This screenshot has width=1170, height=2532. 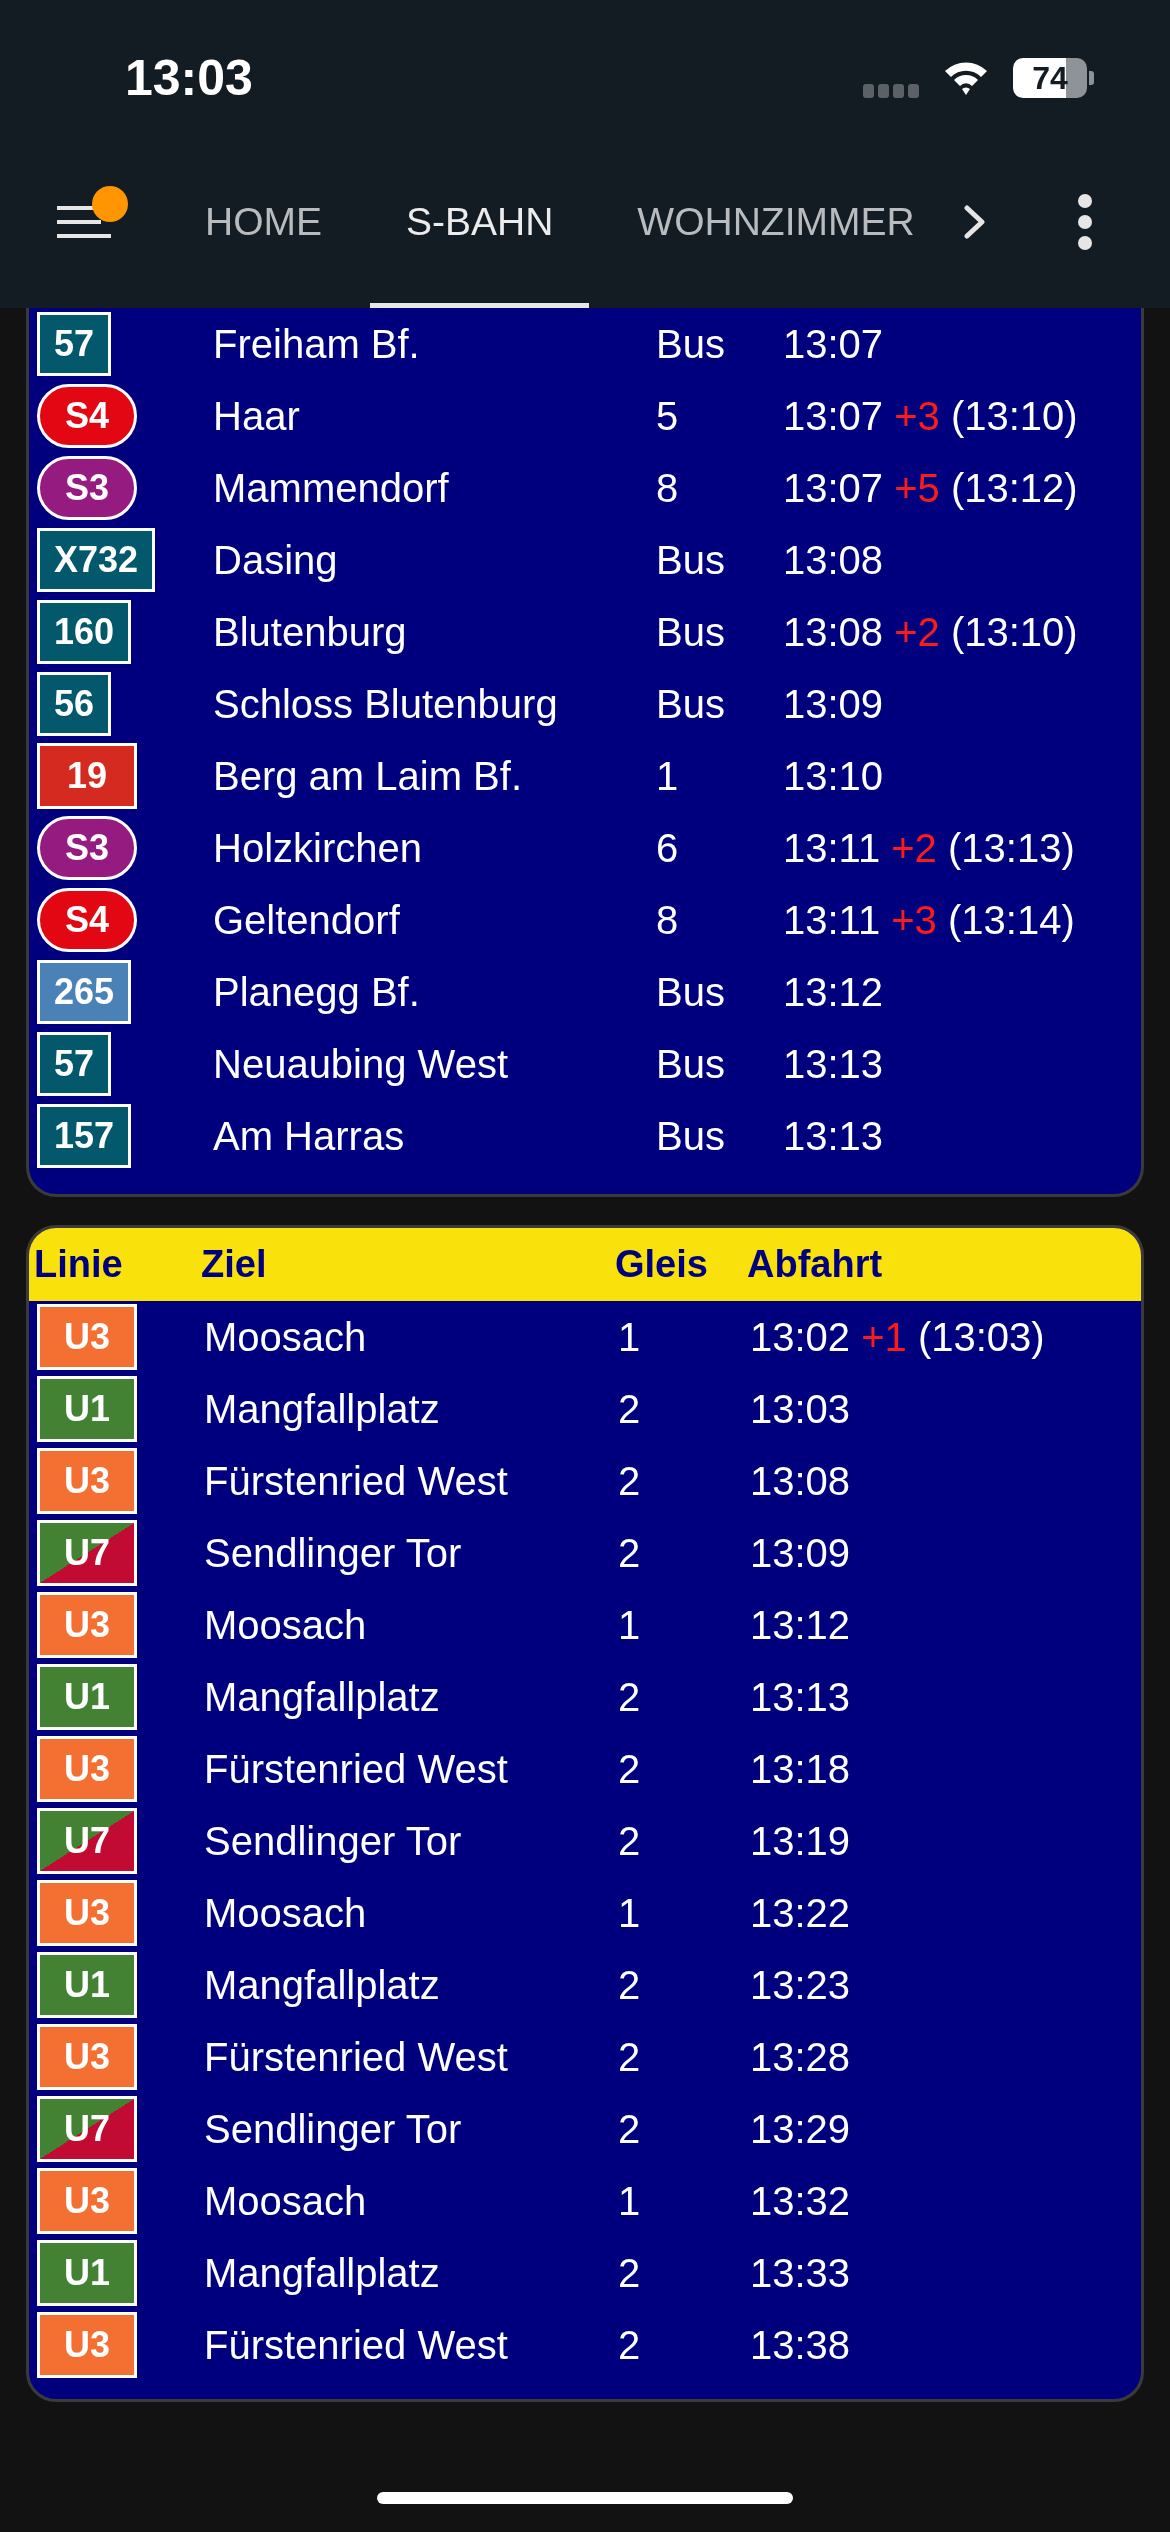 I want to click on destination-text: Schloss Blutenburg, so click(x=385, y=704).